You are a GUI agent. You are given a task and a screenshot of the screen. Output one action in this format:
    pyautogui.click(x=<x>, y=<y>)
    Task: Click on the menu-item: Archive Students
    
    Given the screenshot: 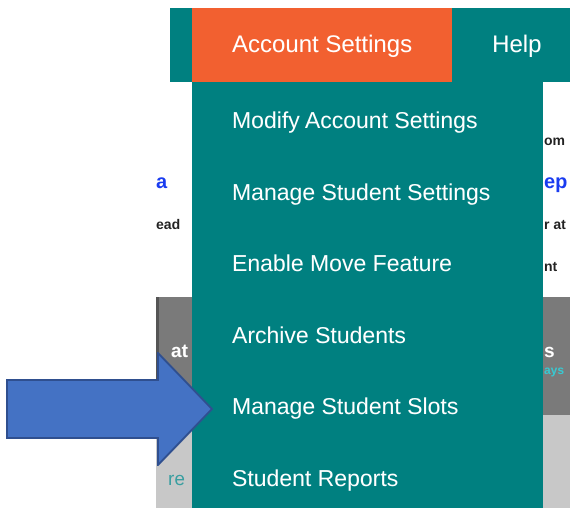 What is the action you would take?
    pyautogui.click(x=319, y=335)
    